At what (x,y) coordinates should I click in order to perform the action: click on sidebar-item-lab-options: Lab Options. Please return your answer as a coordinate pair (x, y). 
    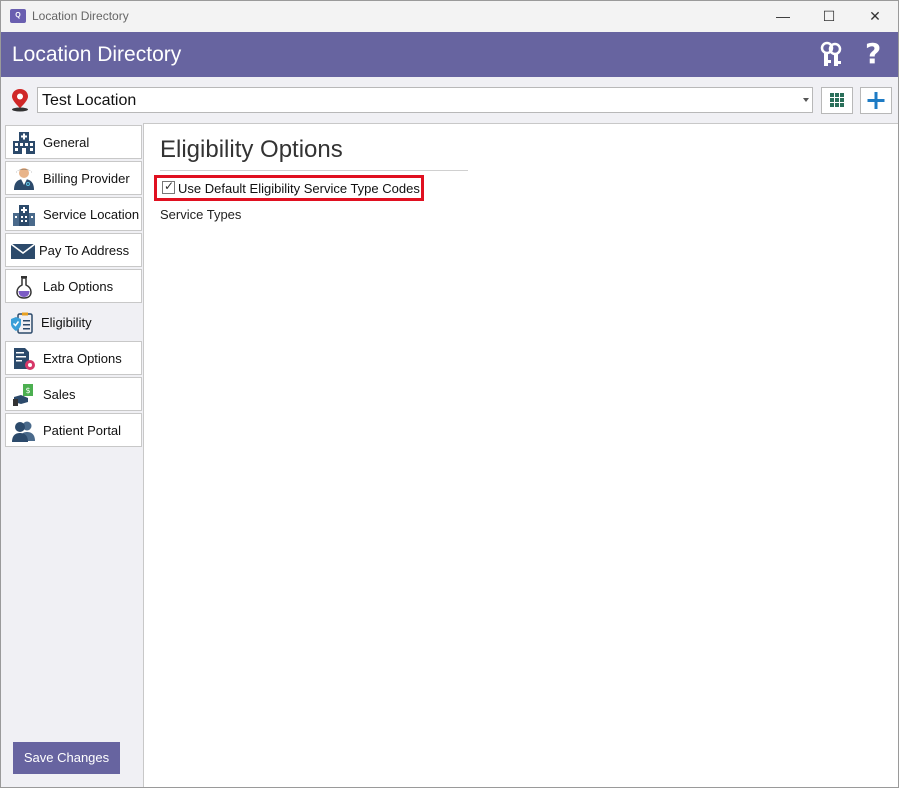
    Looking at the image, I should click on (73, 286).